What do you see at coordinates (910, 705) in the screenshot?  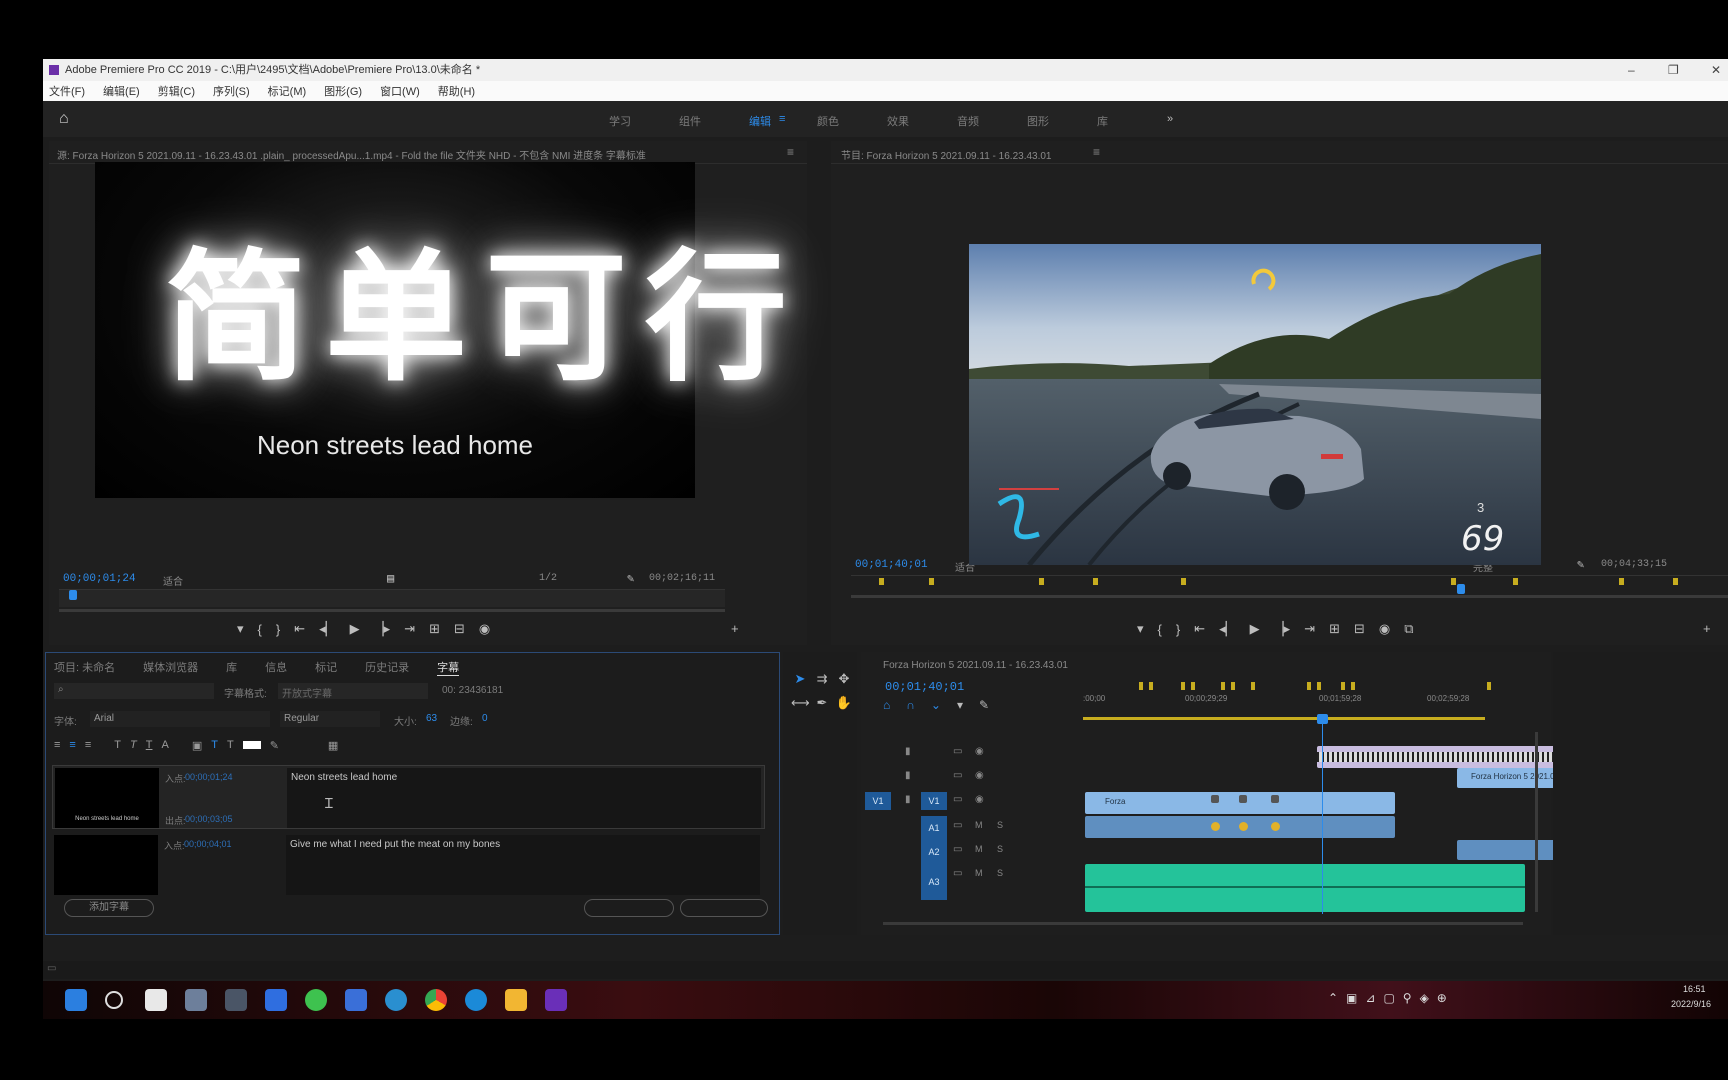 I see `linked-selection-icon: ∩` at bounding box center [910, 705].